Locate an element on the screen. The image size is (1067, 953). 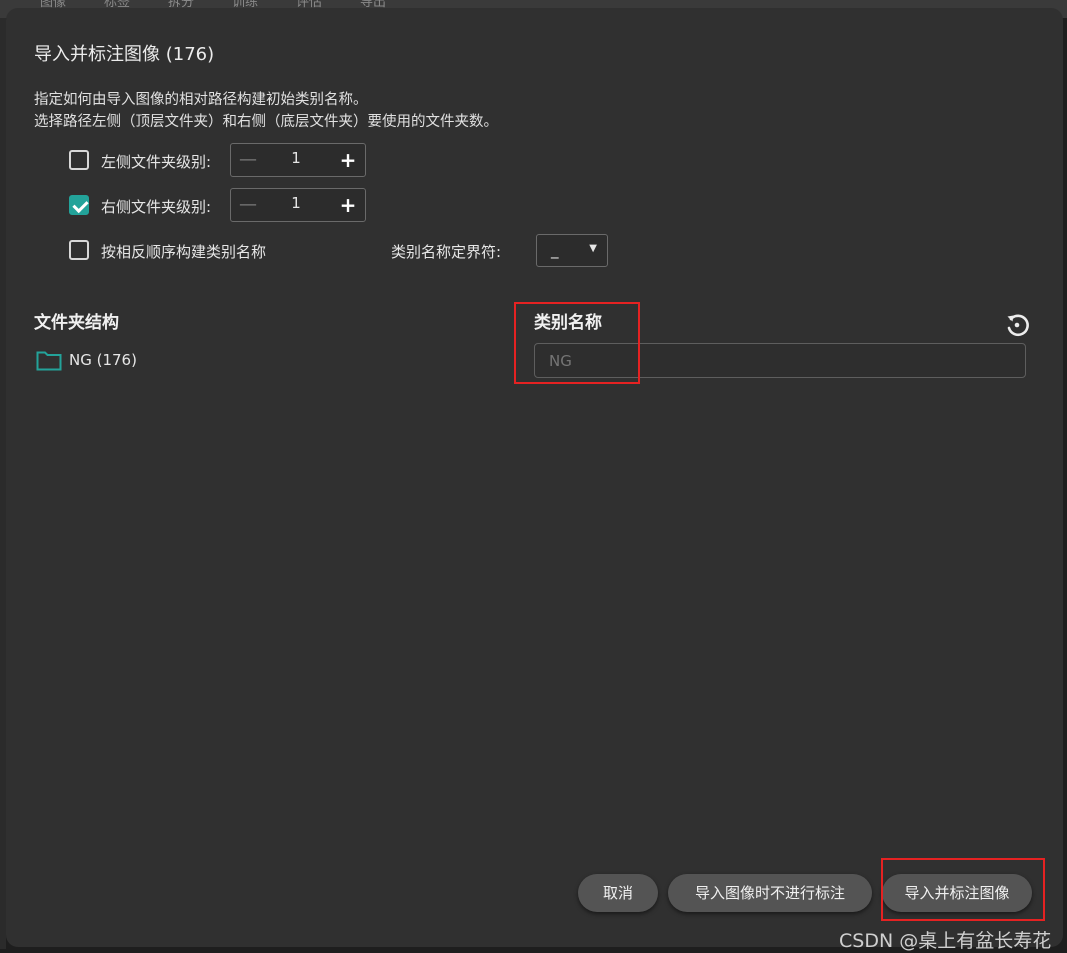
right-level-label: 右侧文件夹级别: is located at coordinates (156, 207).